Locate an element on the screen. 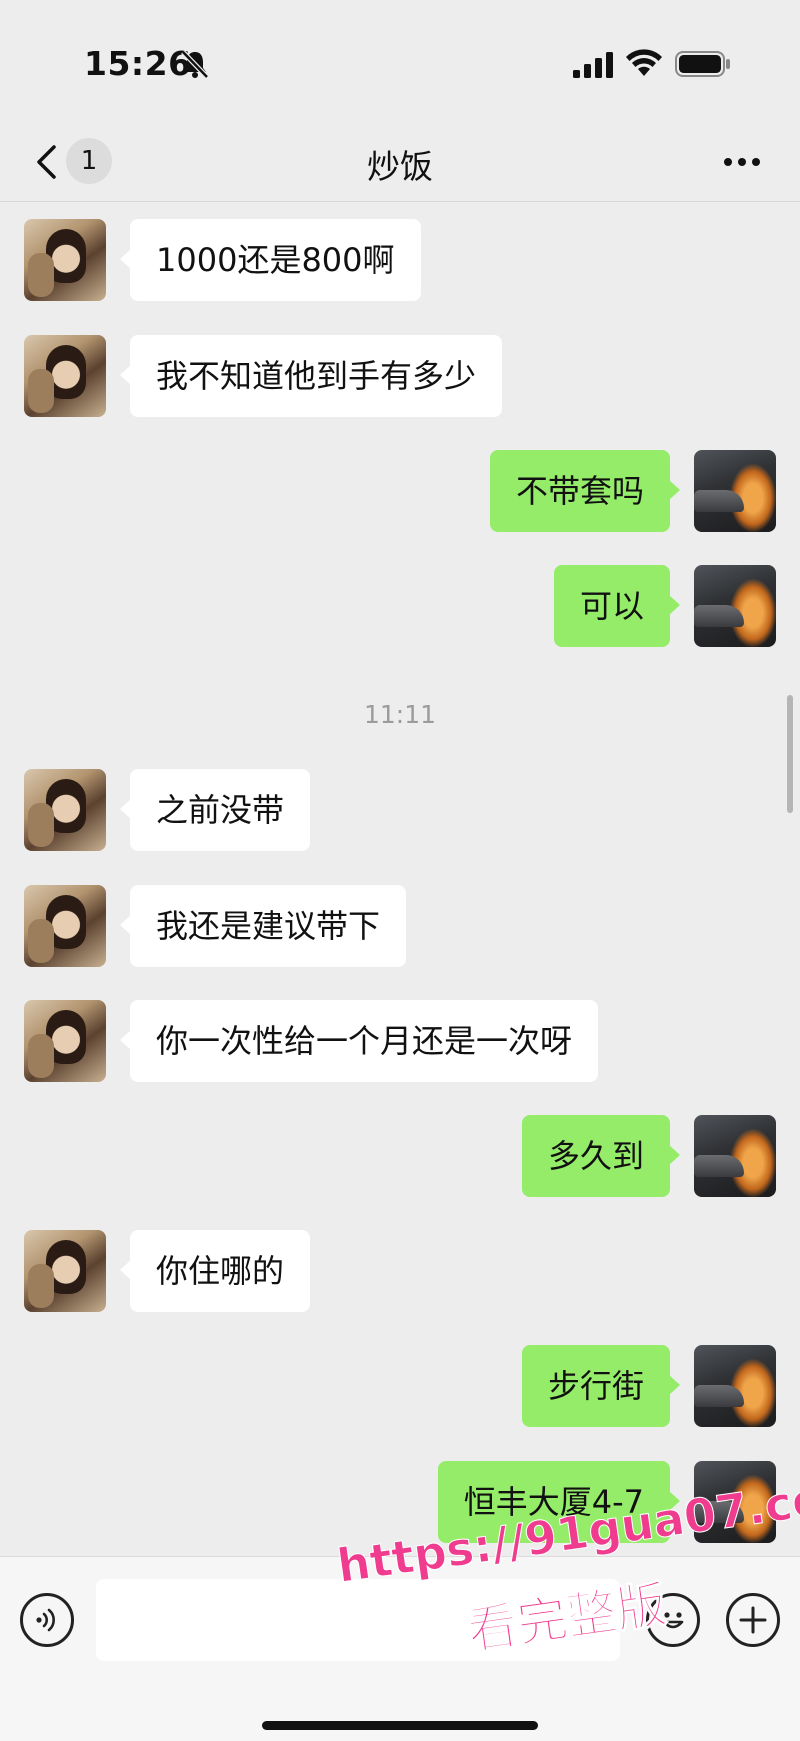 The height and width of the screenshot is (1741, 800). more-features-button is located at coordinates (753, 1620).